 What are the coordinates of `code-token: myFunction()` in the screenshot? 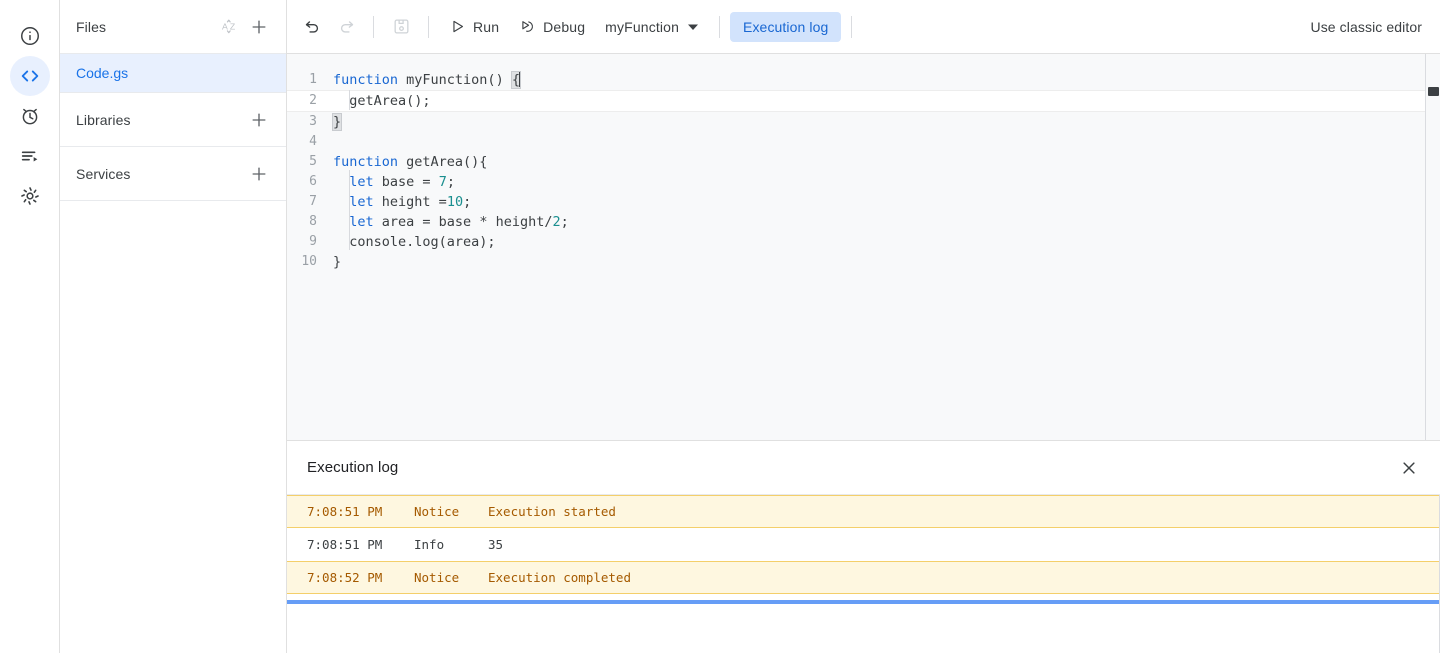 It's located at (455, 80).